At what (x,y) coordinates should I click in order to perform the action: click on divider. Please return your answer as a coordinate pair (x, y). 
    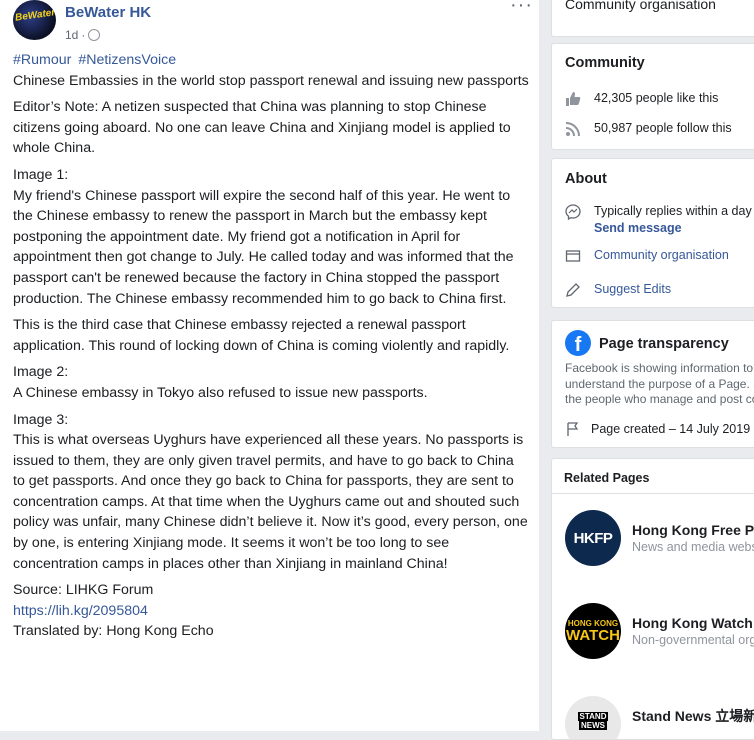
    Looking at the image, I should click on (653, 493).